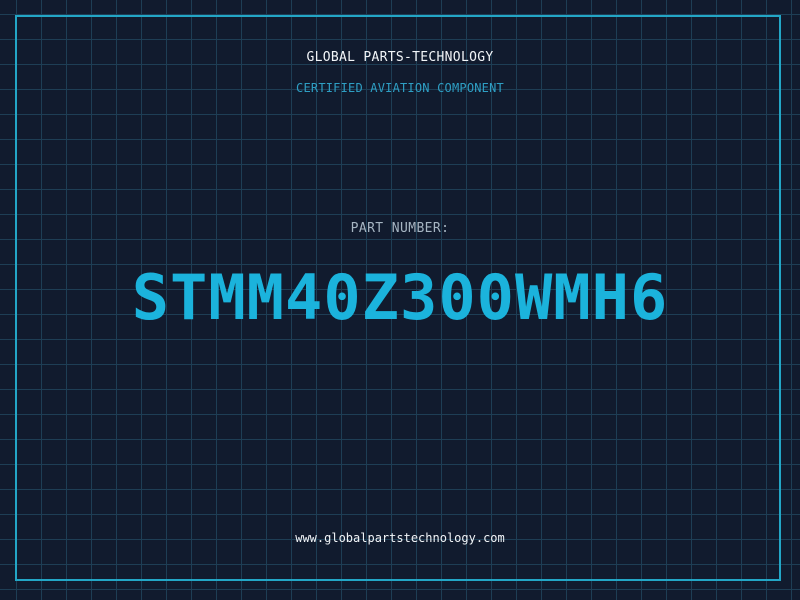  I want to click on certification-subtitle: CERTIFIED AVIATION COMPONENT, so click(400, 88).